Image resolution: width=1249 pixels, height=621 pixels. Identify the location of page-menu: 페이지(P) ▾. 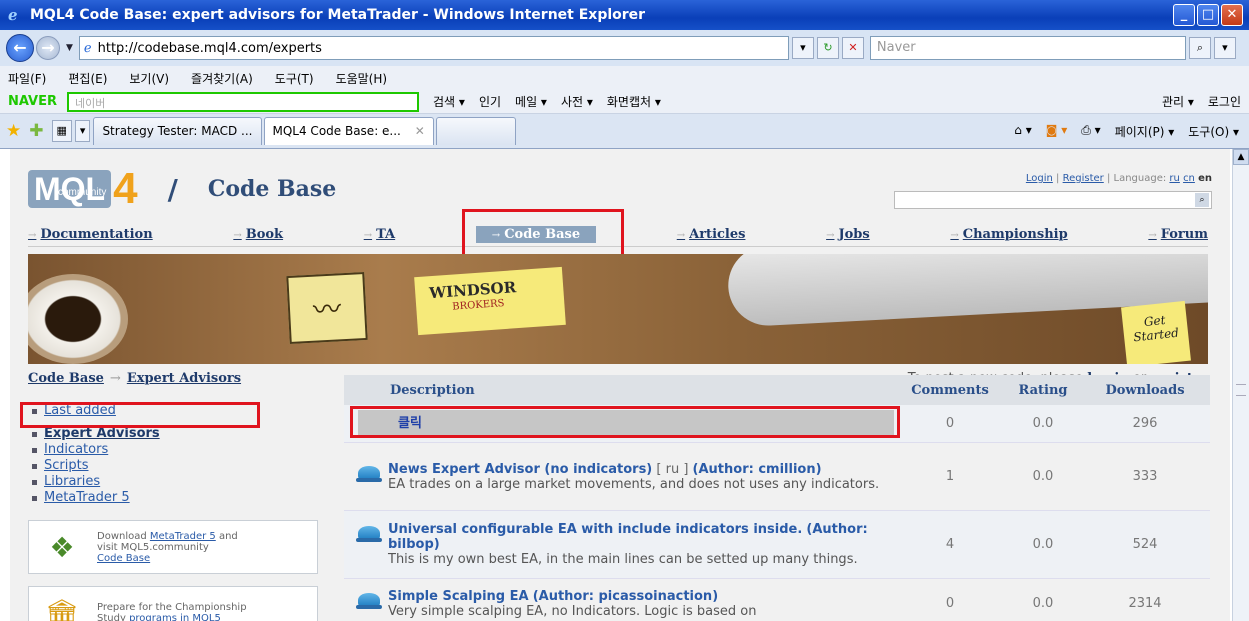
(1145, 131).